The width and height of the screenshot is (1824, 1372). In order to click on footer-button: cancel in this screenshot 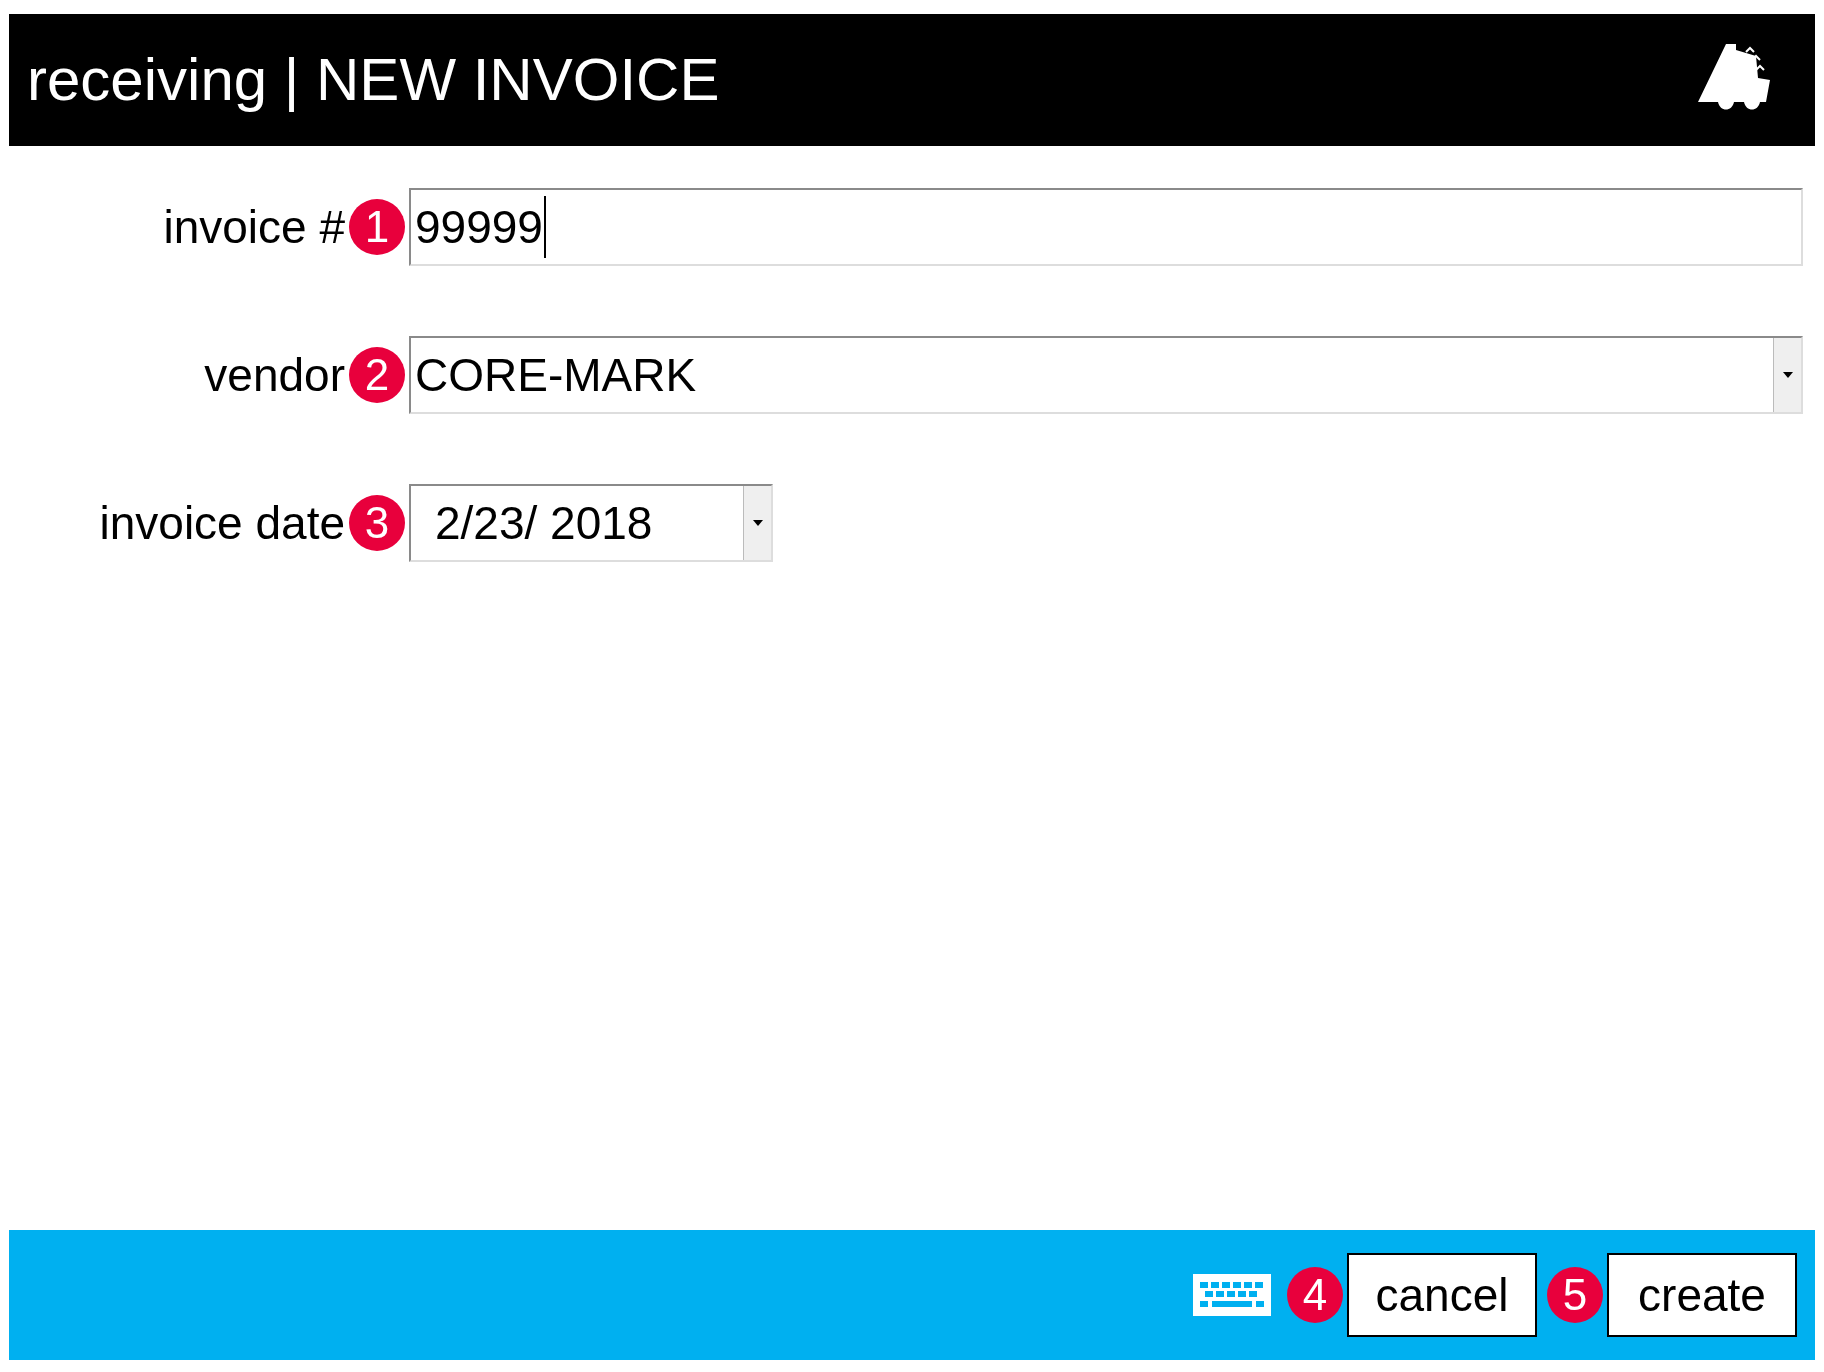, I will do `click(1442, 1295)`.